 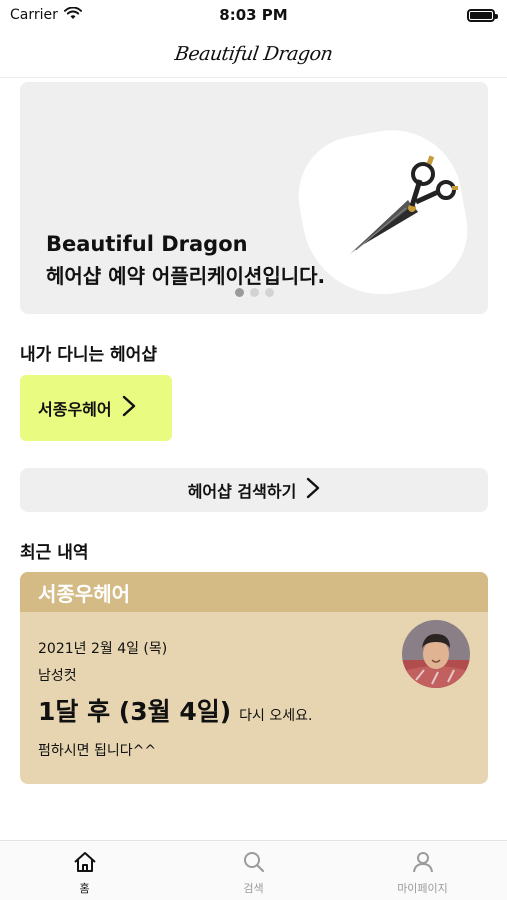 I want to click on return-reminder: 1달 후 (3월 4일) 다시 오세요., so click(x=175, y=710).